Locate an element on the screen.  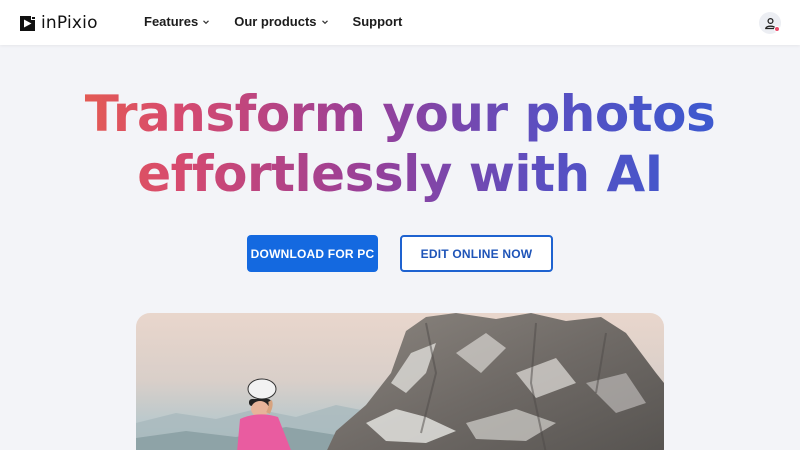
nav-item-label: Support is located at coordinates (377, 21).